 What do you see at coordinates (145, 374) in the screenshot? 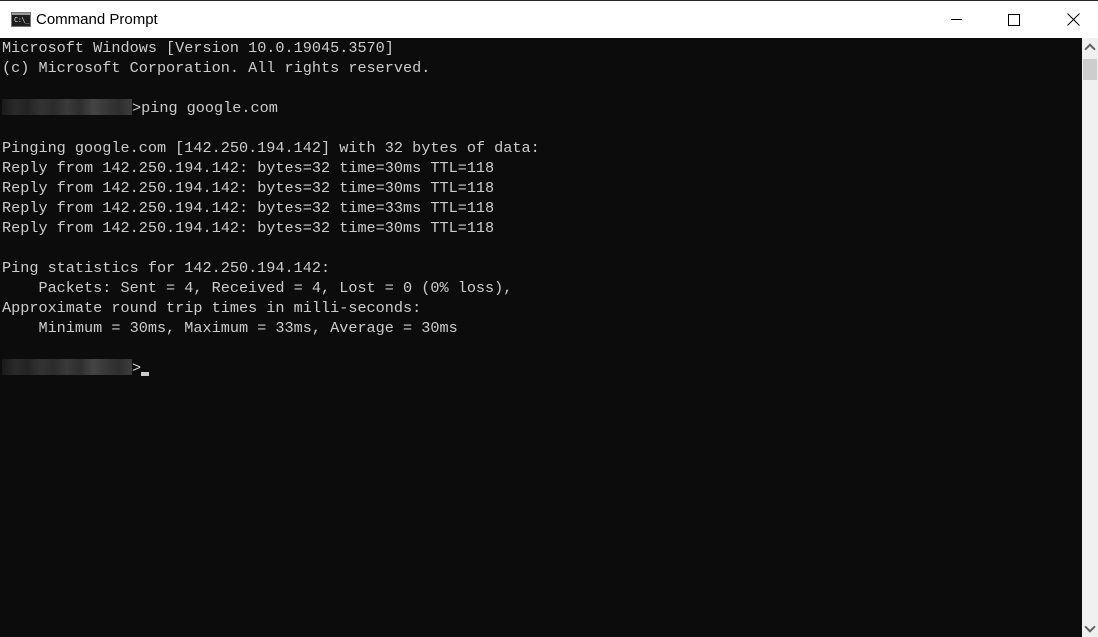
I see `text-cursor` at bounding box center [145, 374].